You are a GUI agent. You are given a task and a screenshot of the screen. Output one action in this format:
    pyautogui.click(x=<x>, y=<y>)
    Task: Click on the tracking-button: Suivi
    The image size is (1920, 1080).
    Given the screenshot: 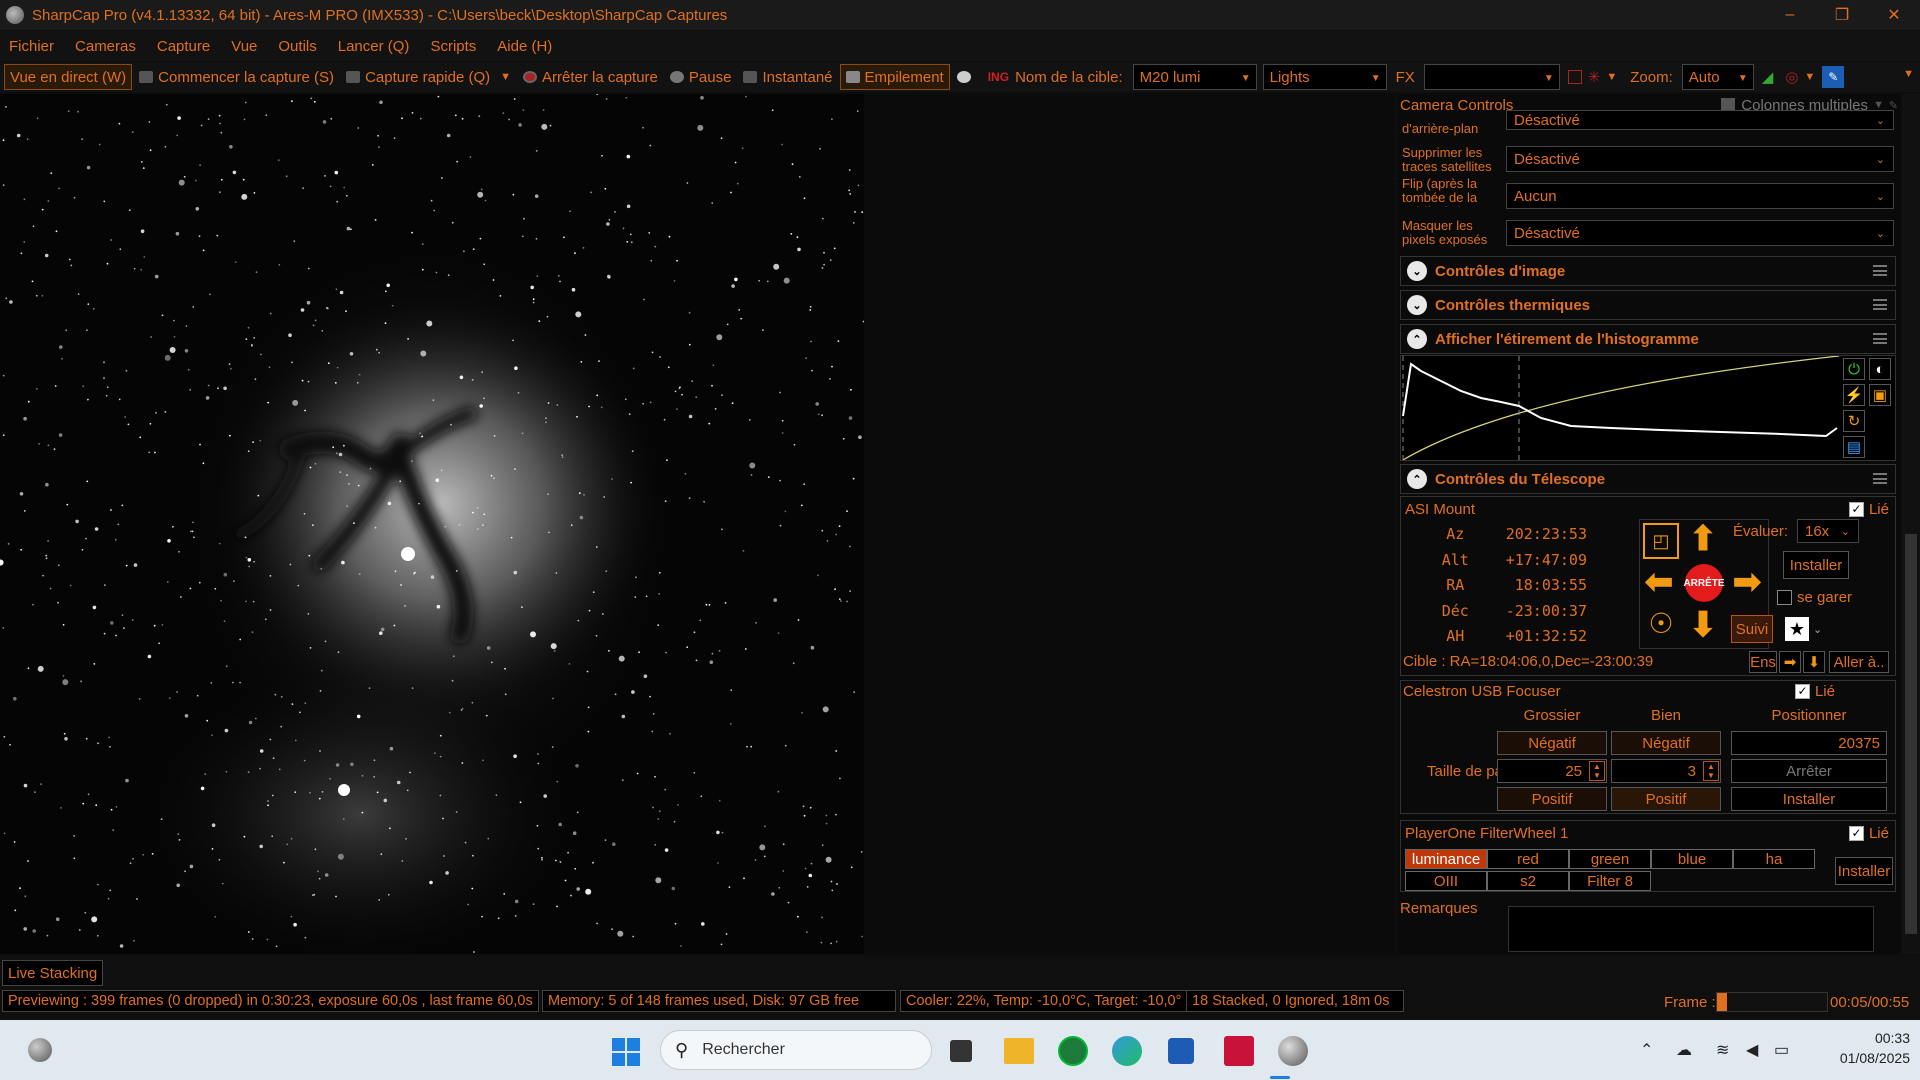 What is the action you would take?
    pyautogui.click(x=1752, y=629)
    